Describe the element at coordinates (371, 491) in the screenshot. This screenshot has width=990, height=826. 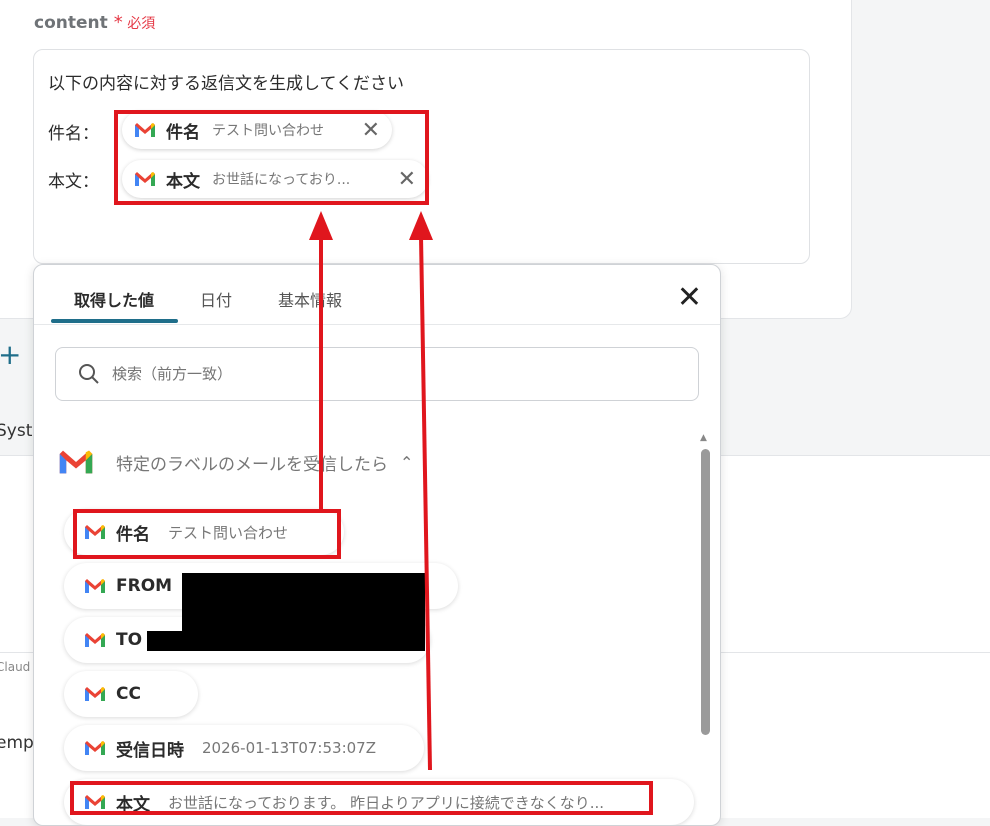
I see `annotation-arrows` at that location.